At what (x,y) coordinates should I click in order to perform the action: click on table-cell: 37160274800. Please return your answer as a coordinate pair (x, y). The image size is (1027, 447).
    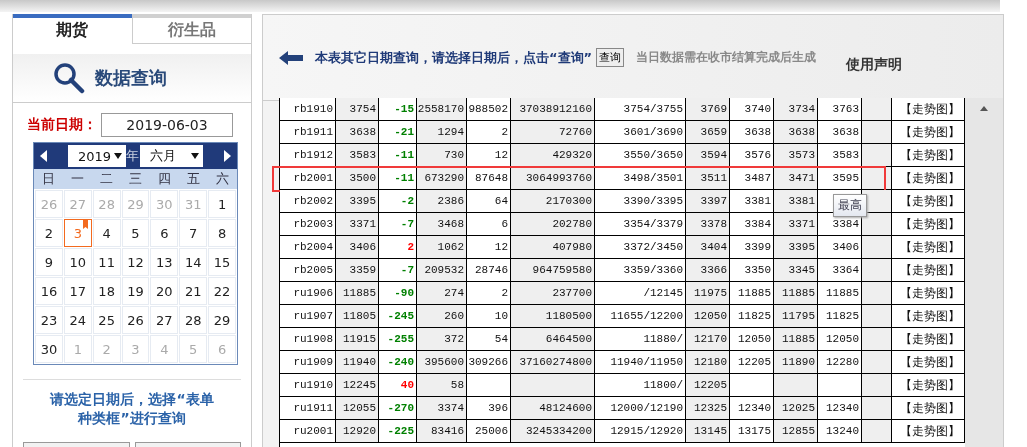
    Looking at the image, I should click on (553, 362).